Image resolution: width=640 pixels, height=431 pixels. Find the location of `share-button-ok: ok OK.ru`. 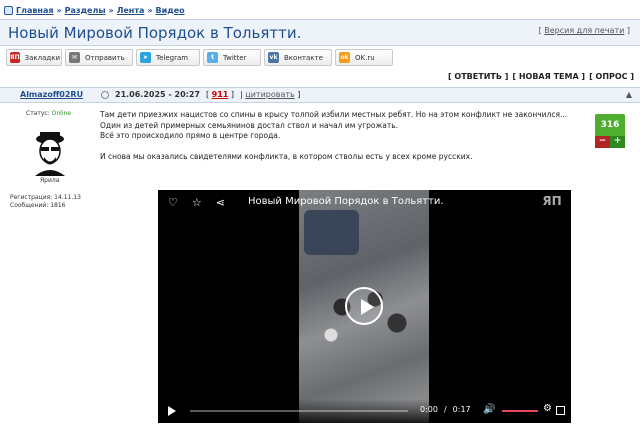

share-button-ok: ok OK.ru is located at coordinates (364, 57).